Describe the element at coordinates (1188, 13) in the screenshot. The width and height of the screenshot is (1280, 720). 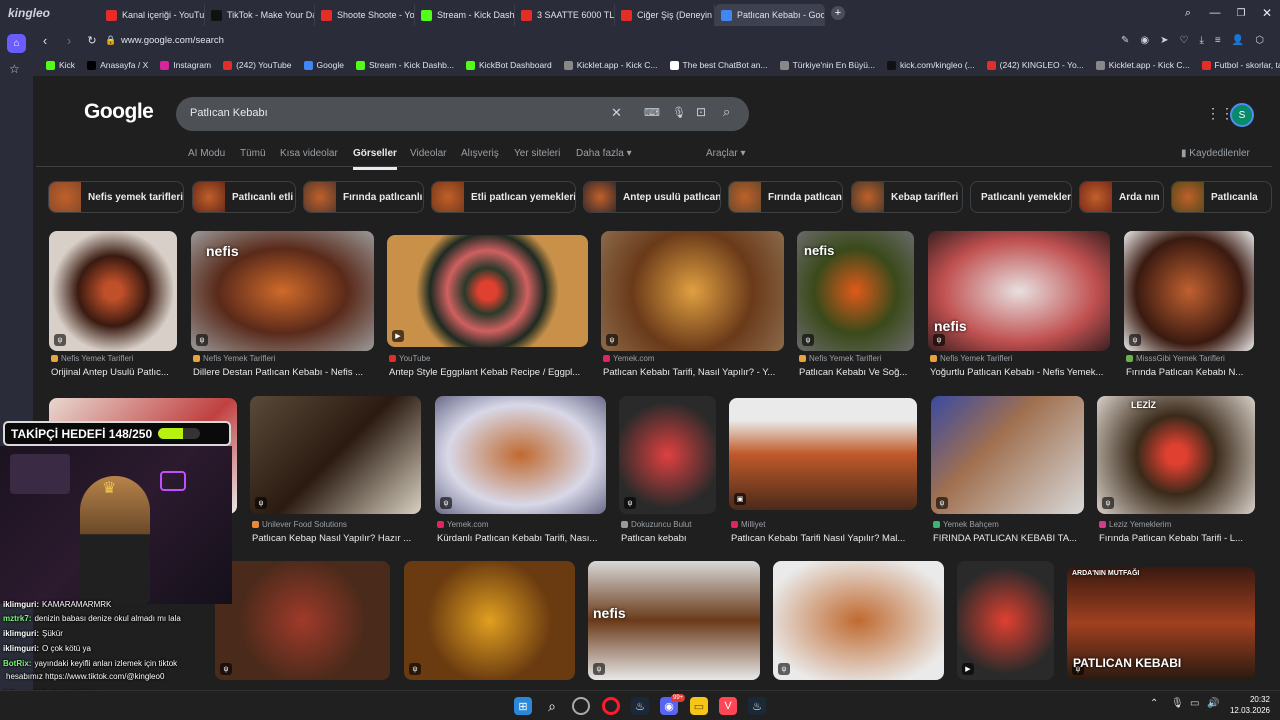
I see `search-tabs-icon: ⌕` at that location.